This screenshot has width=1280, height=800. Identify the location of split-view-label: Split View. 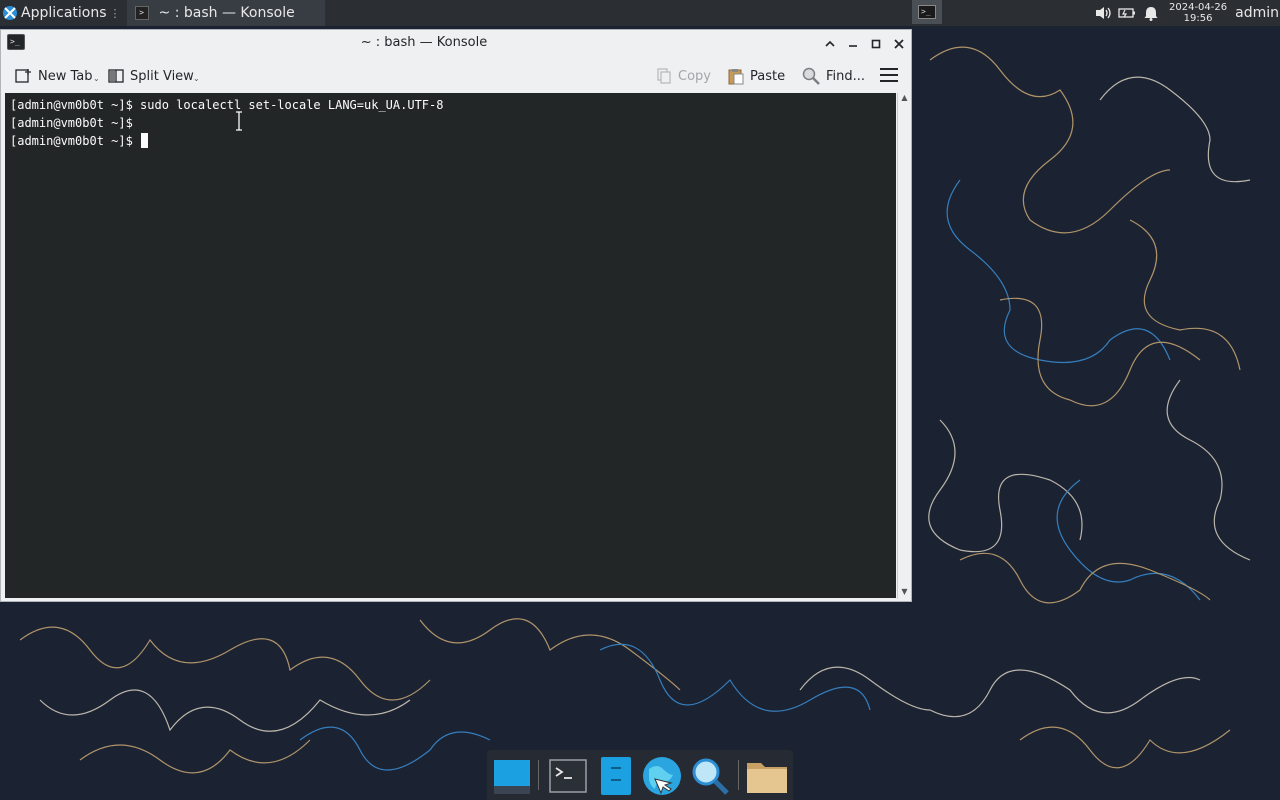
(162, 76).